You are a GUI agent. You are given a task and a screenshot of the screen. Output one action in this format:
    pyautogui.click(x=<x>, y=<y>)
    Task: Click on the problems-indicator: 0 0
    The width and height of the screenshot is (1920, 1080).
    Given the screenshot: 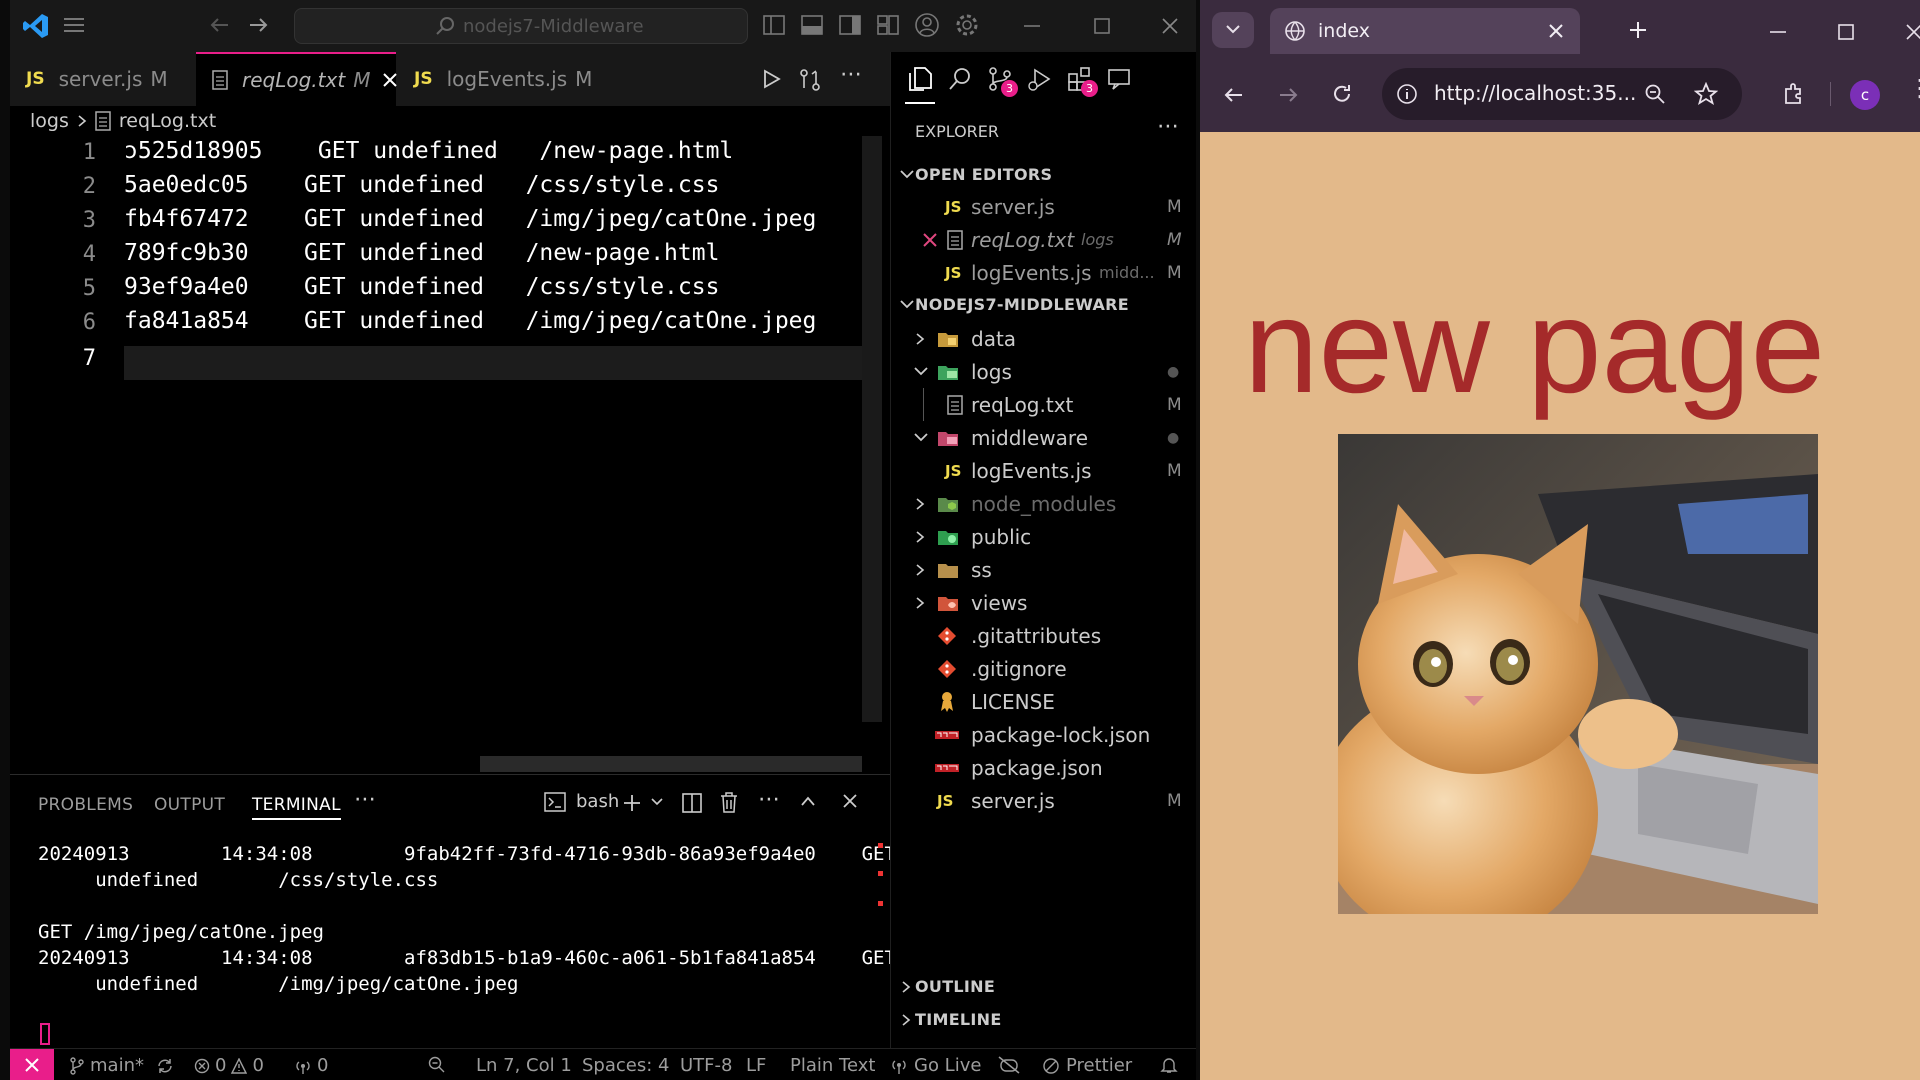 What is the action you would take?
    pyautogui.click(x=229, y=1065)
    